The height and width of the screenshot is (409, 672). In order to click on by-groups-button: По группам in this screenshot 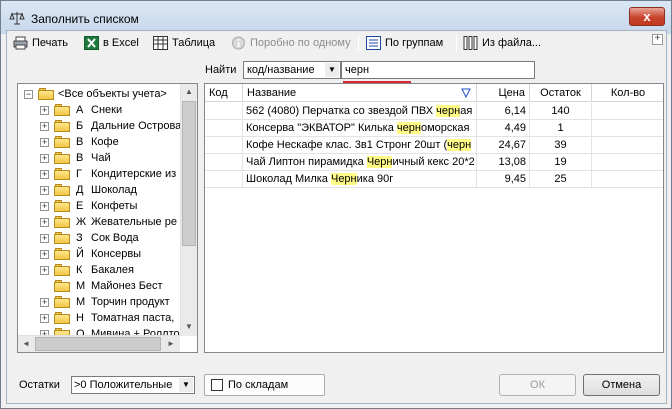, I will do `click(406, 43)`.